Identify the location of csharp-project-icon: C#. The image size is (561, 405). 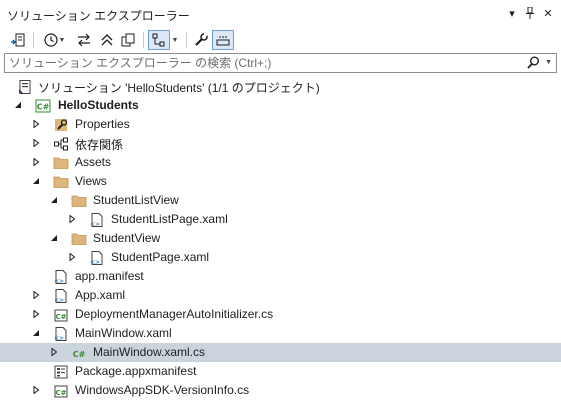
(43, 106).